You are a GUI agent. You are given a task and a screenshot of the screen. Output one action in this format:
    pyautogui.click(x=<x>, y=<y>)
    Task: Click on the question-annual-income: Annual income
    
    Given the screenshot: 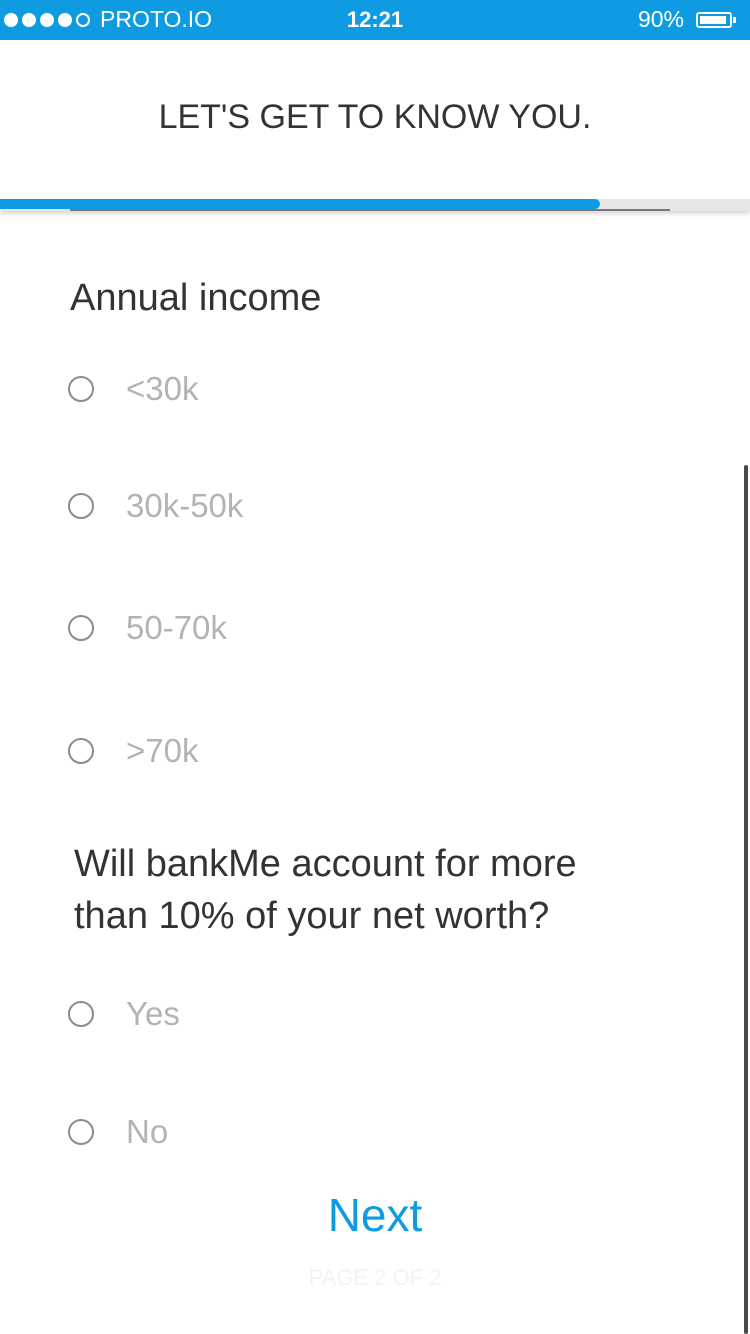 What is the action you would take?
    pyautogui.click(x=196, y=298)
    